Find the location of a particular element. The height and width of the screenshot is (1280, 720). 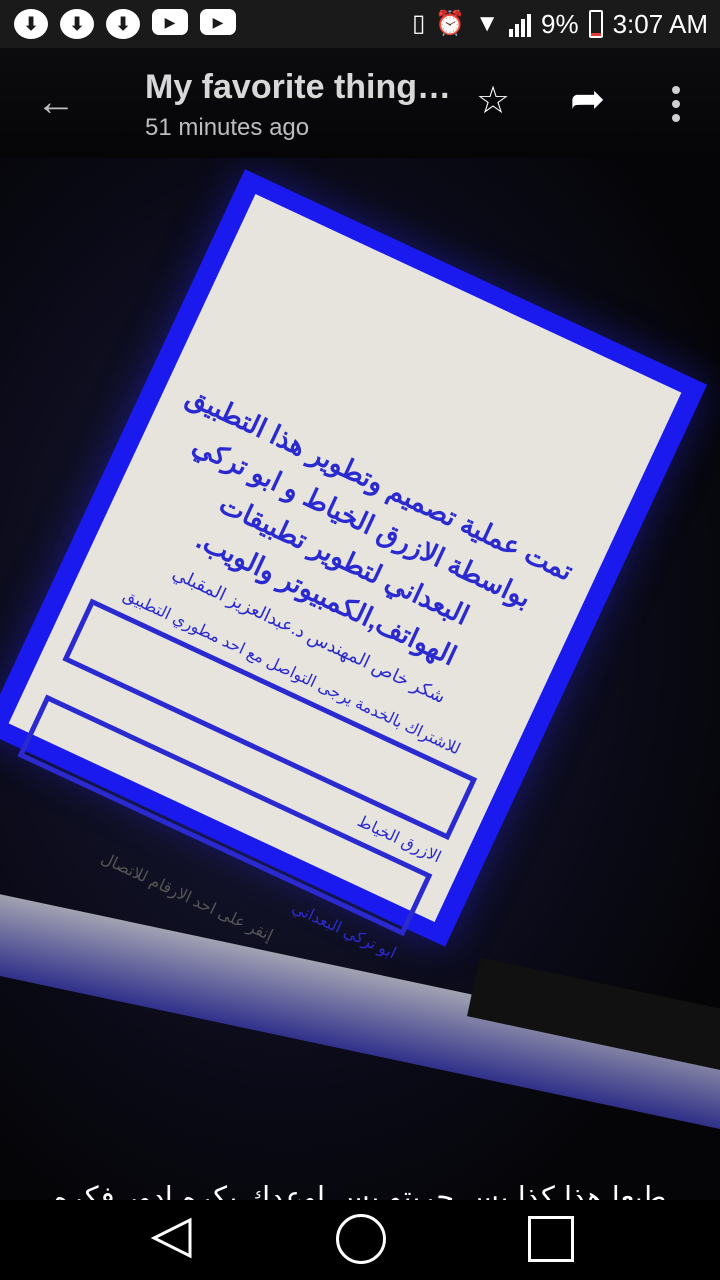

star-icon: ☆ is located at coordinates (493, 101).